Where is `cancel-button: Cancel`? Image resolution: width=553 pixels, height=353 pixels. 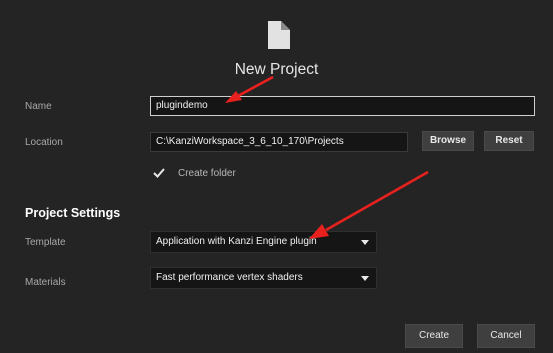
cancel-button: Cancel is located at coordinates (506, 336).